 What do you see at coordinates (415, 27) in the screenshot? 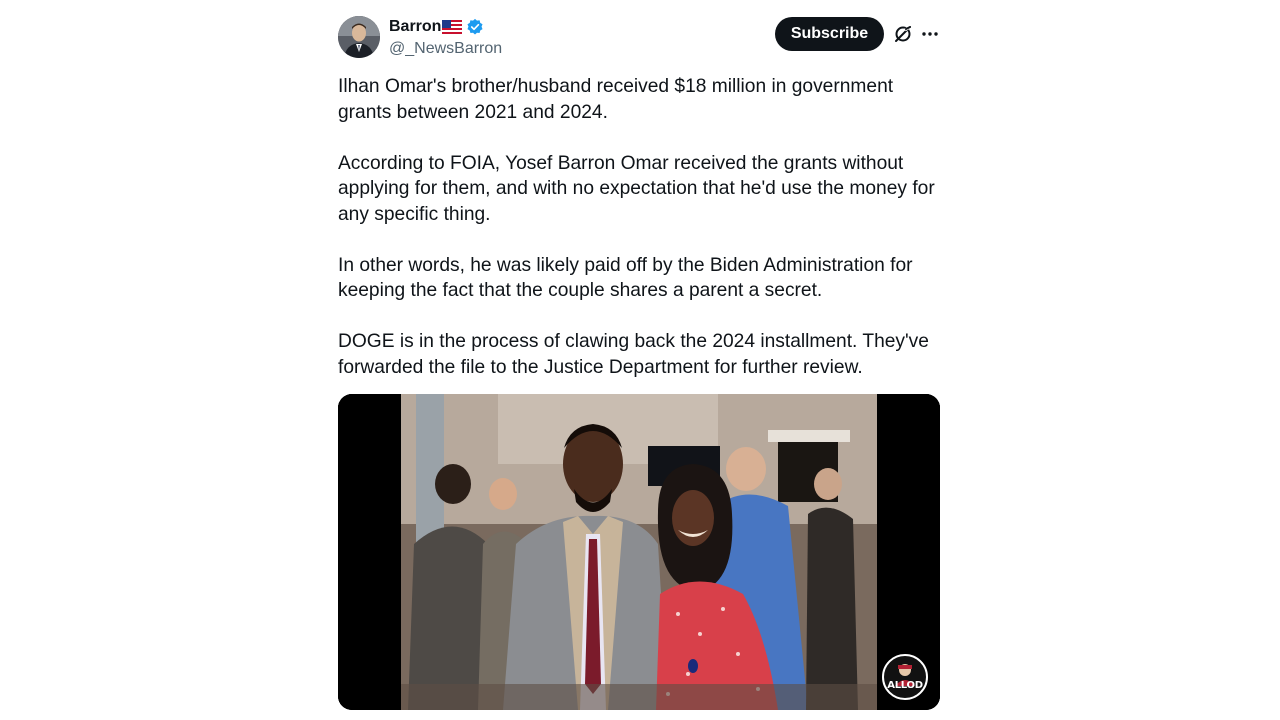
I see `display-name: Barron` at bounding box center [415, 27].